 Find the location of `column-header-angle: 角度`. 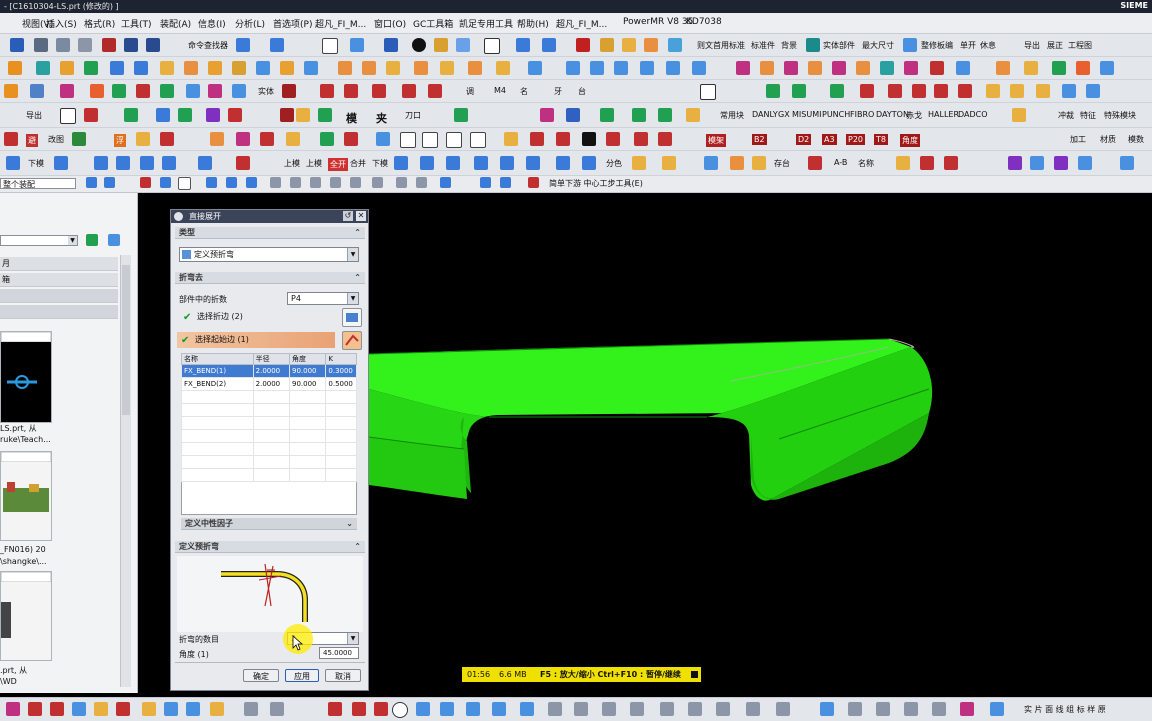

column-header-angle: 角度 is located at coordinates (308, 359).